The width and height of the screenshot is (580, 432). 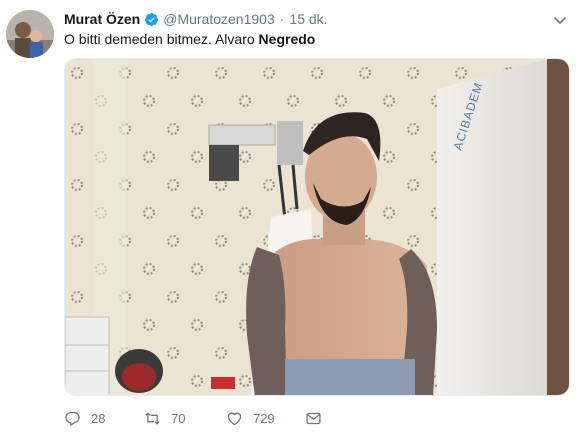 What do you see at coordinates (164, 418) in the screenshot?
I see `retweet-button: 70` at bounding box center [164, 418].